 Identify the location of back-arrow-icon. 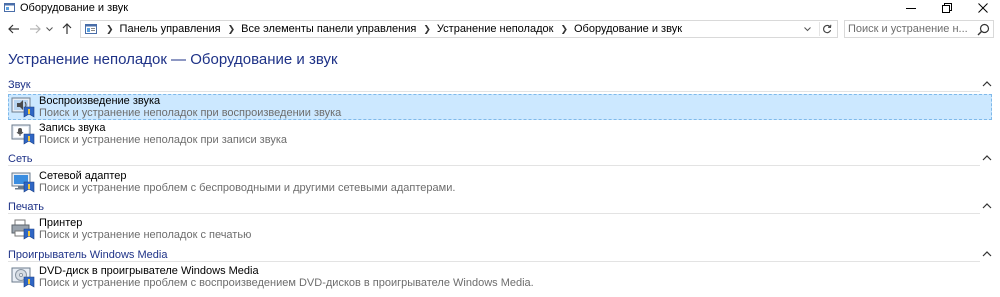
(13, 29).